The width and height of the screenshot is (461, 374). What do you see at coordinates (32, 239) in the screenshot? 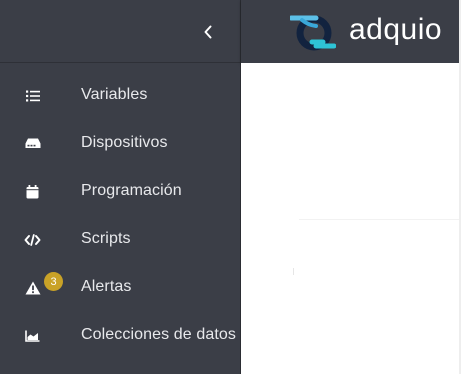
I see `code-icon` at bounding box center [32, 239].